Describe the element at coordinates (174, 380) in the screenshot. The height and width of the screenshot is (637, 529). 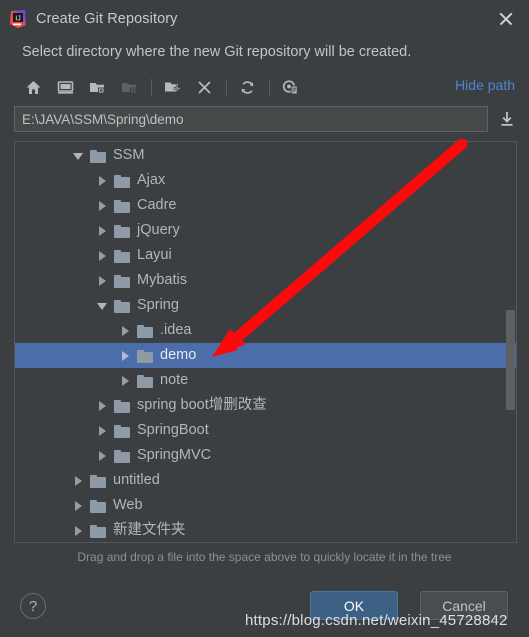
I see `tree-item-label: note` at that location.